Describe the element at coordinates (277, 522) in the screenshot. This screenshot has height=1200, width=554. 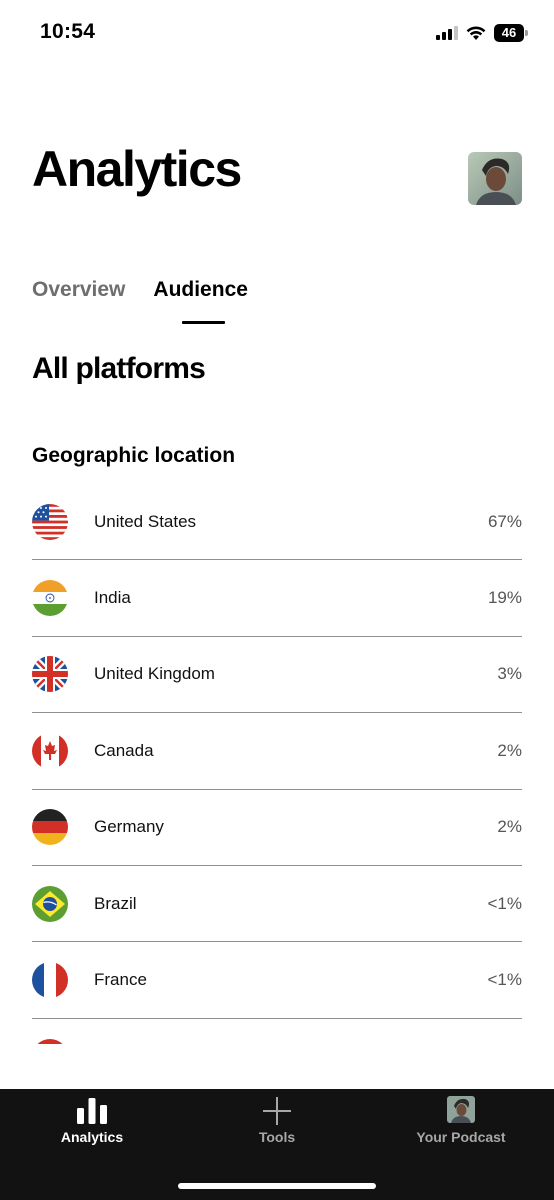
I see `list-item: United States 67%` at that location.